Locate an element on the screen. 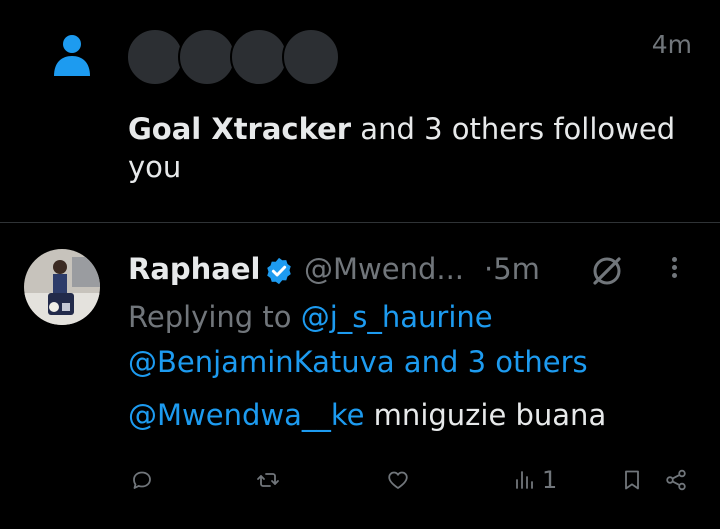  bookmark-button is located at coordinates (632, 480).